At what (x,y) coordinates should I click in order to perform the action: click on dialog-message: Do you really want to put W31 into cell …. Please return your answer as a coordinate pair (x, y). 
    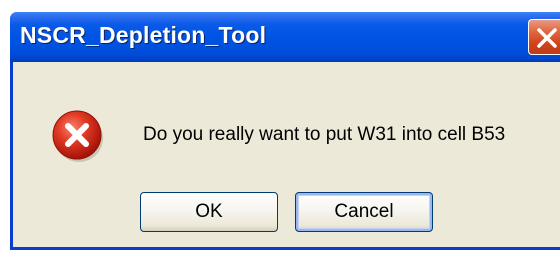
    Looking at the image, I should click on (324, 134).